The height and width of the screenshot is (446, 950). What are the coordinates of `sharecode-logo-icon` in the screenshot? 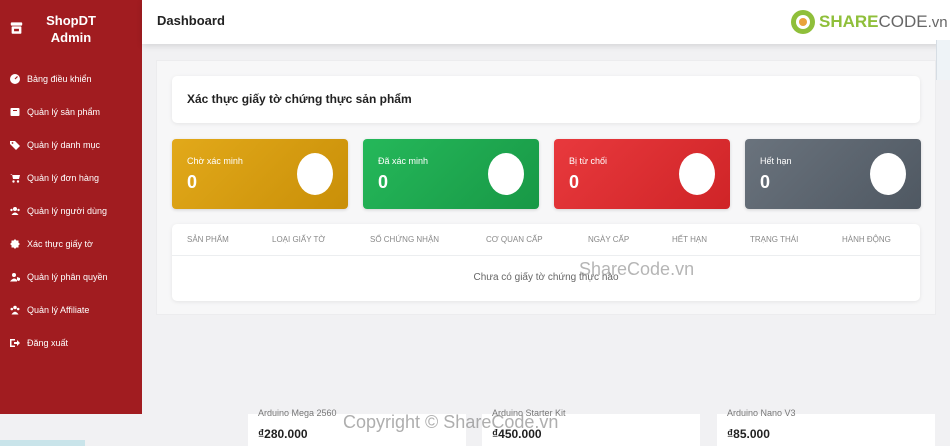 It's located at (803, 22).